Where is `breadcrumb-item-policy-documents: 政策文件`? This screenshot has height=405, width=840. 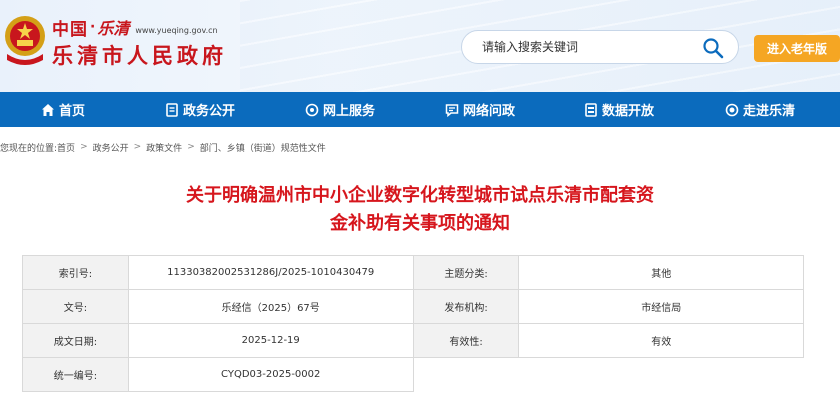
breadcrumb-item-policy-documents: 政策文件 is located at coordinates (164, 147).